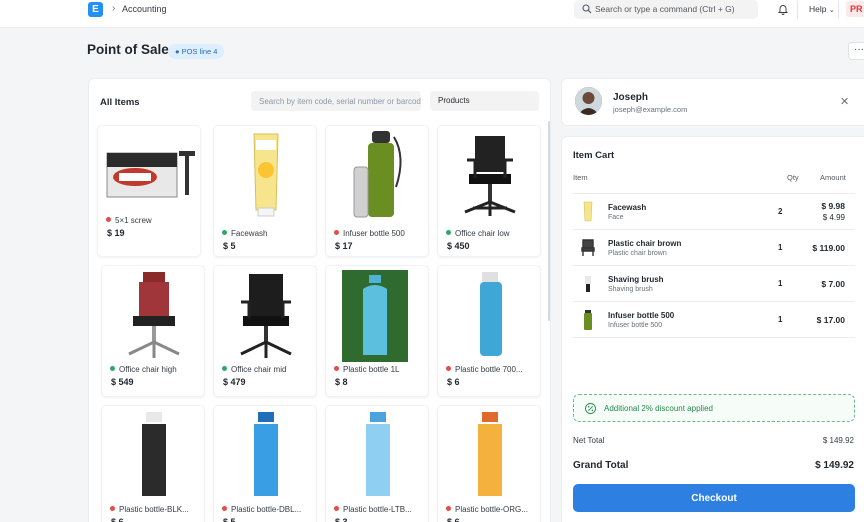 Image resolution: width=864 pixels, height=522 pixels. I want to click on item-price: $ 479, so click(234, 382).